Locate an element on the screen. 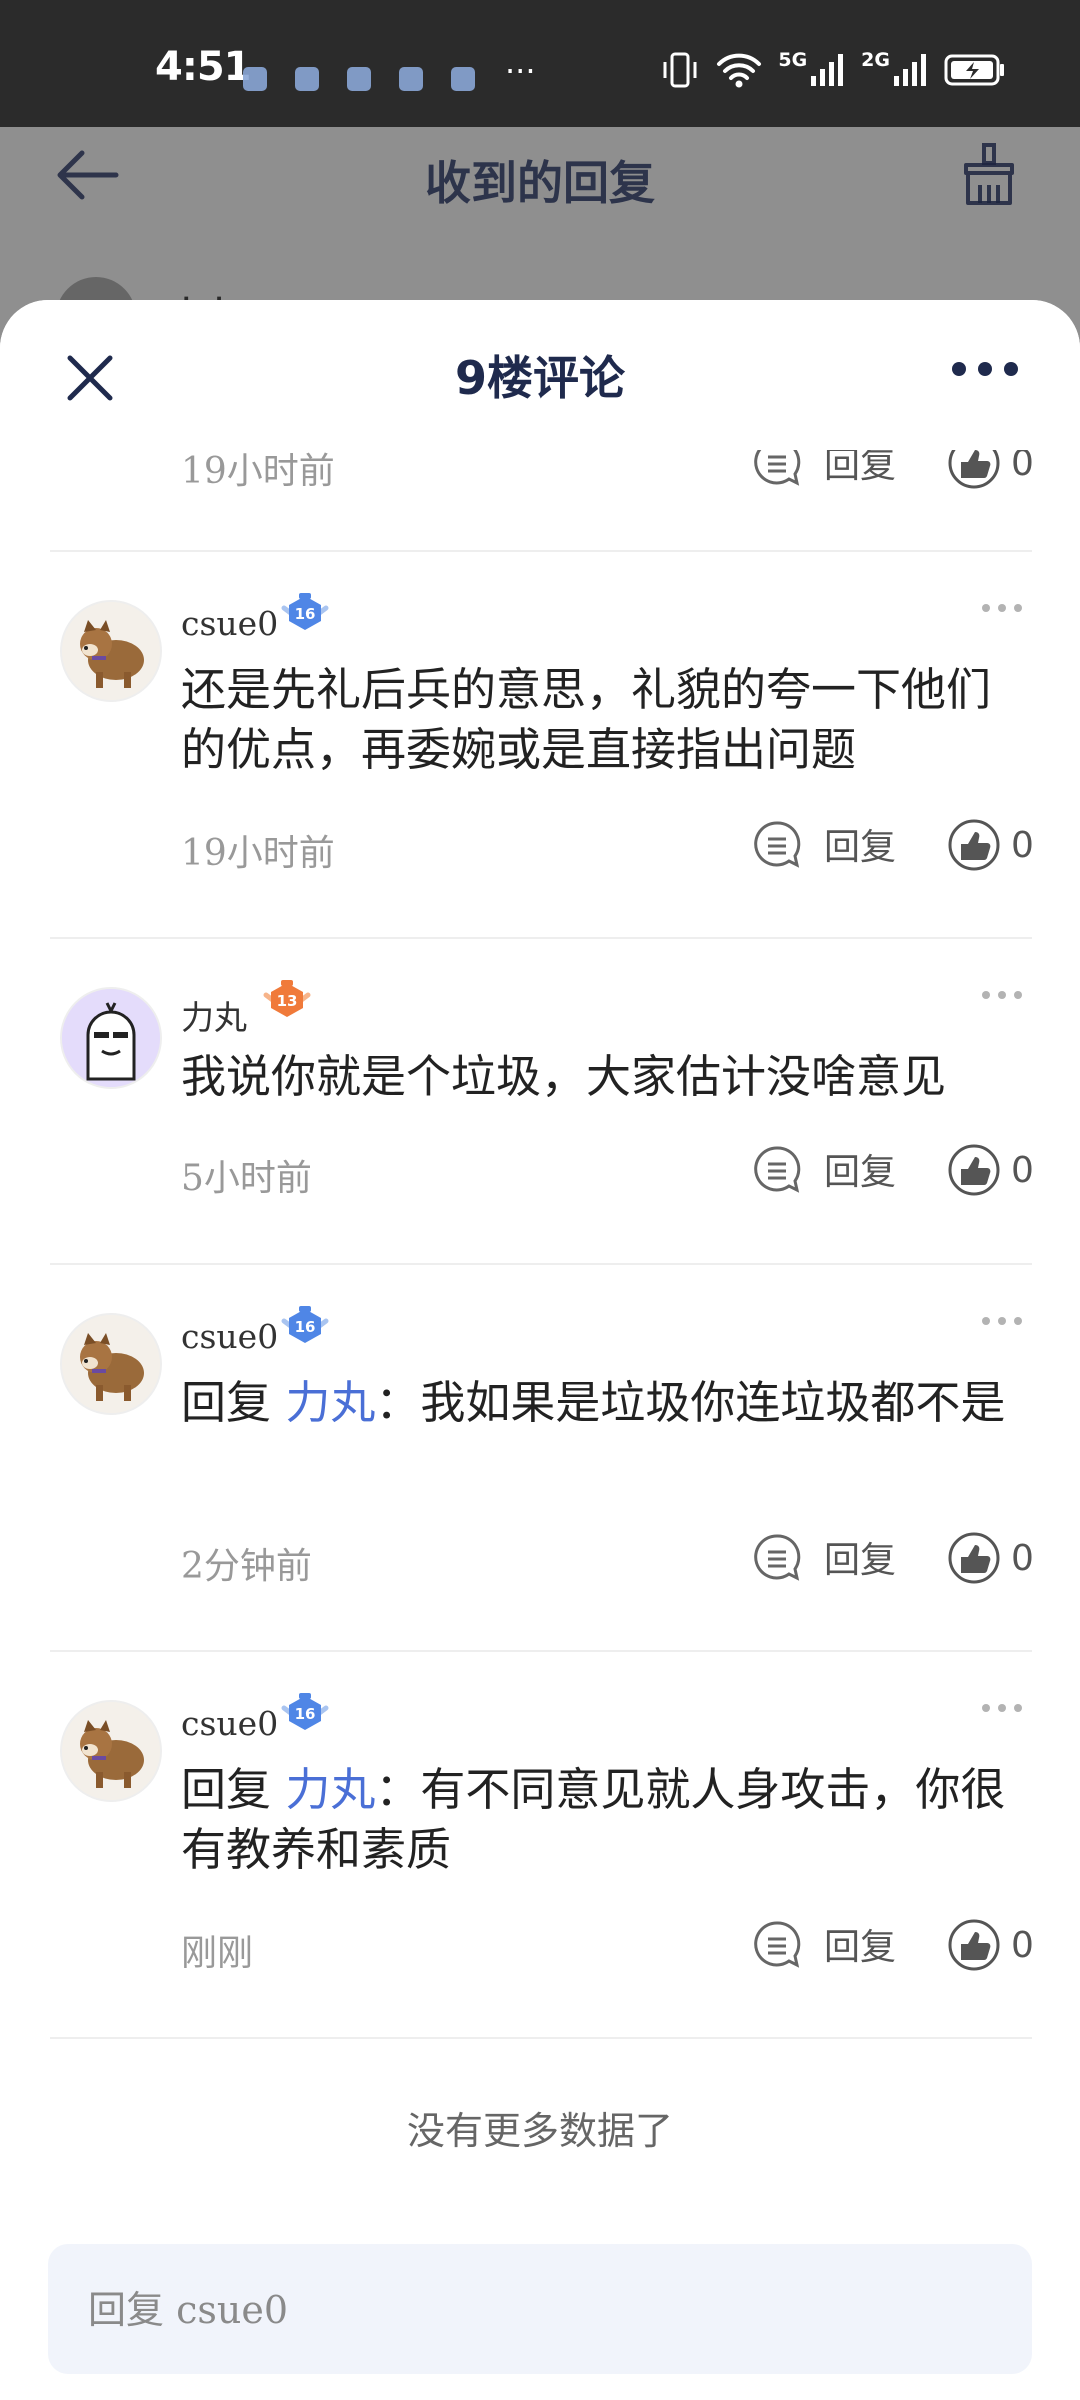 The width and height of the screenshot is (1080, 2400). clock: 4:51 is located at coordinates (203, 67).